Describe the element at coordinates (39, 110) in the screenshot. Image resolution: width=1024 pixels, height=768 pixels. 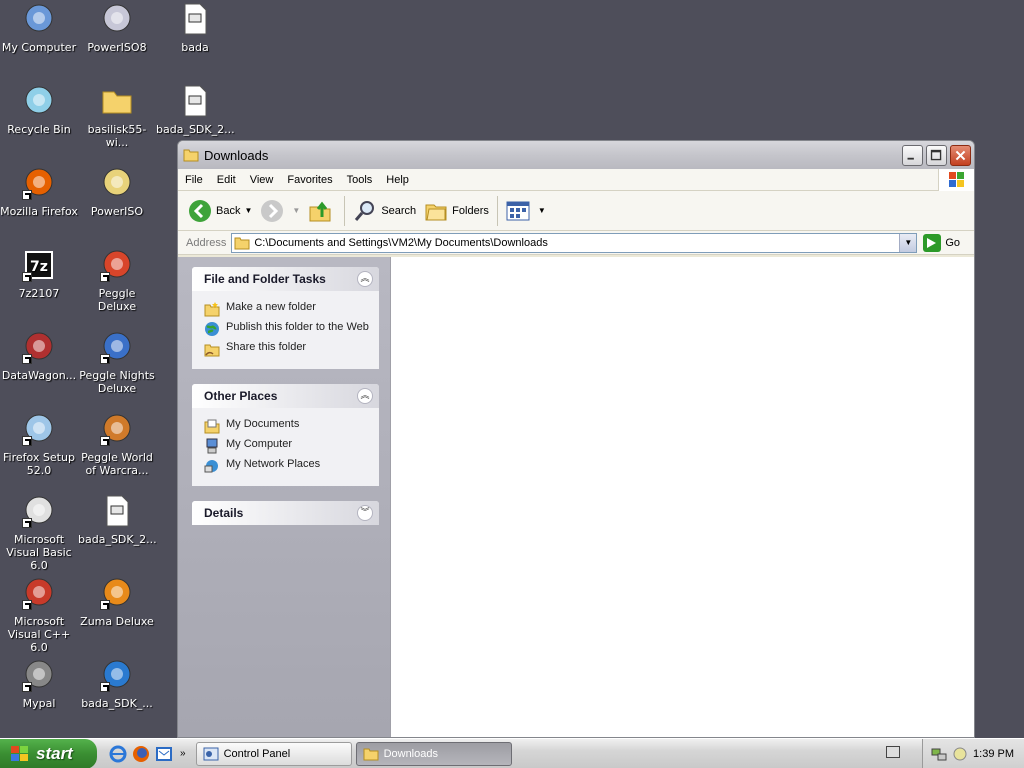
I see `desktop-icon: Recycle Bin` at that location.